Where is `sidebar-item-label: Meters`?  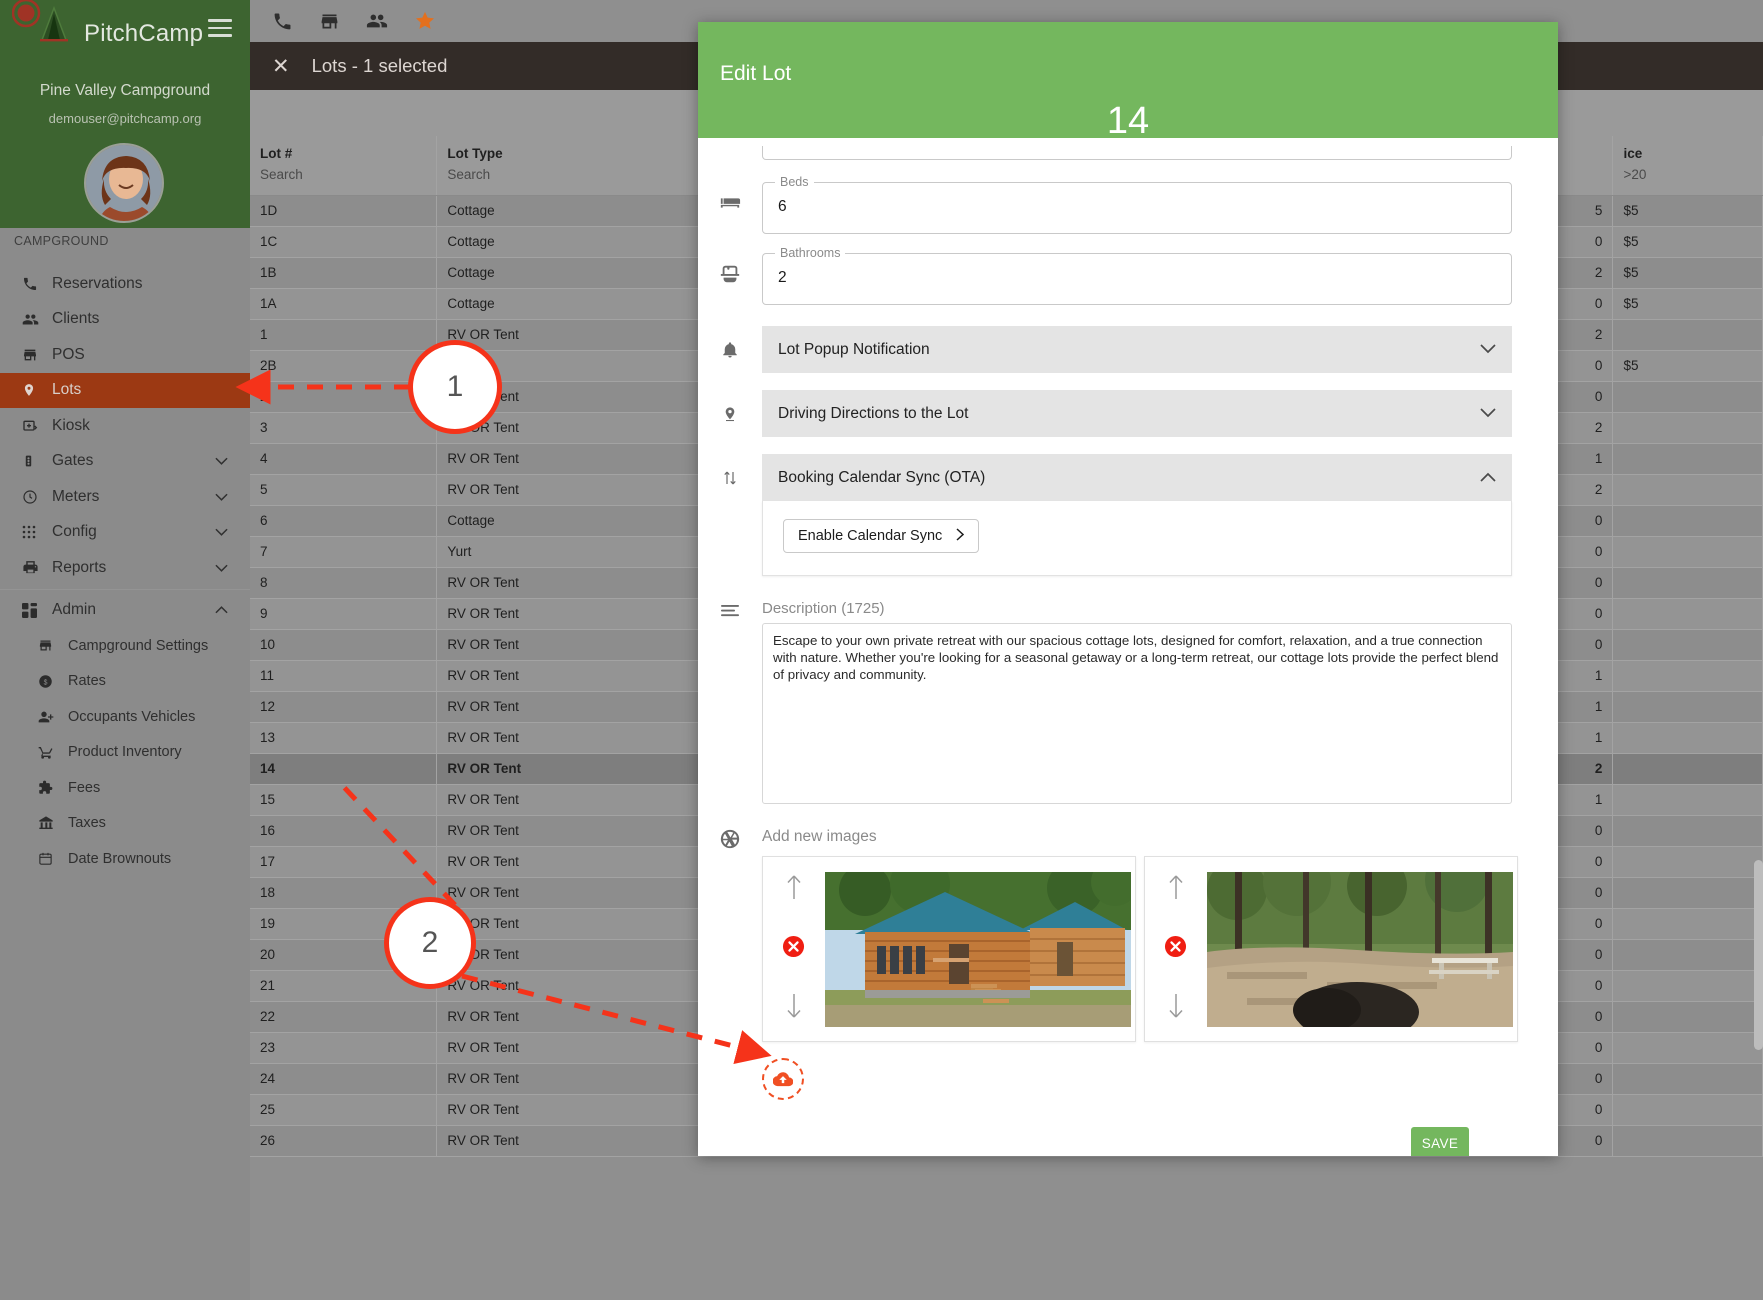
sidebar-item-label: Meters is located at coordinates (76, 496).